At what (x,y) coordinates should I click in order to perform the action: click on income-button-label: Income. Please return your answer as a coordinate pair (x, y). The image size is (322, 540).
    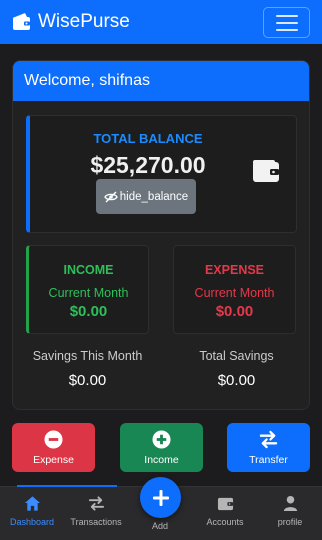
    Looking at the image, I should click on (161, 459).